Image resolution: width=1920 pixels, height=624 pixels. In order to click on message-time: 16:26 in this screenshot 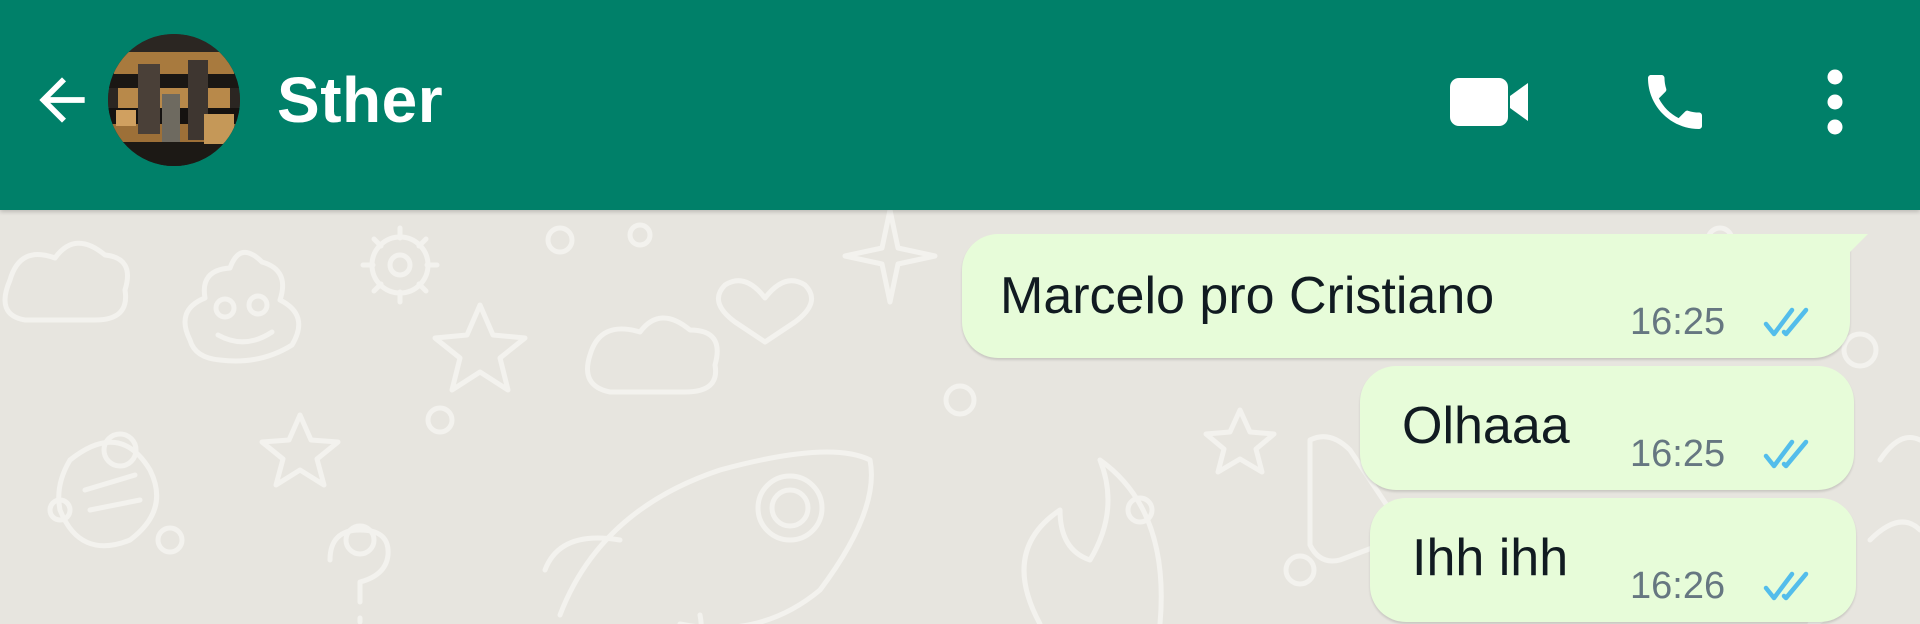, I will do `click(1678, 586)`.